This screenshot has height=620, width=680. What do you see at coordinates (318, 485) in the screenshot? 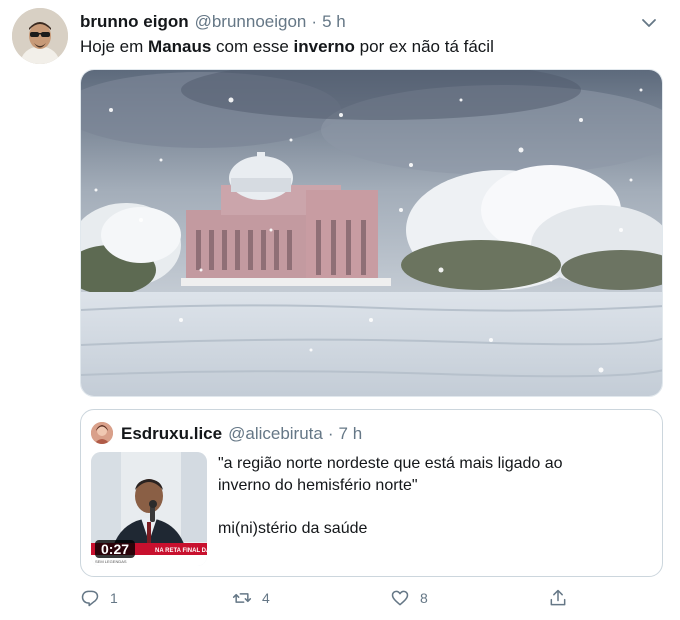
I see `quote-text-line: inverno do hemisfério norte"` at bounding box center [318, 485].